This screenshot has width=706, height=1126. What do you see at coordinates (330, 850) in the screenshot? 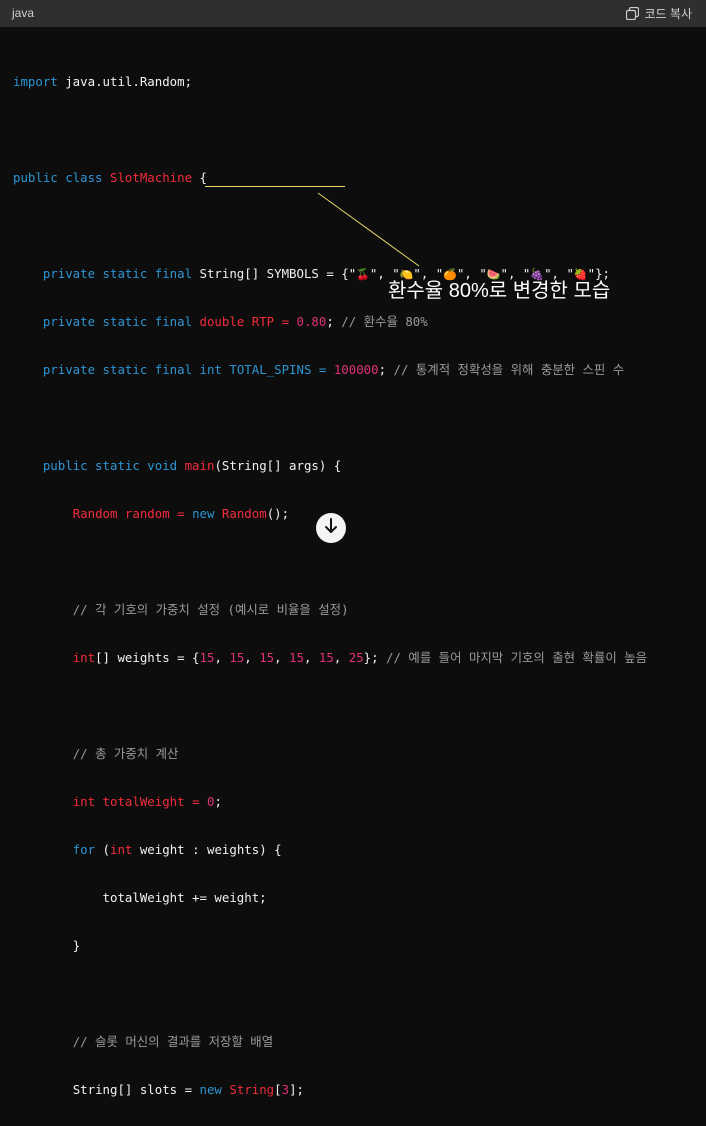
I see `code-line: for (int weight : weights) {` at bounding box center [330, 850].